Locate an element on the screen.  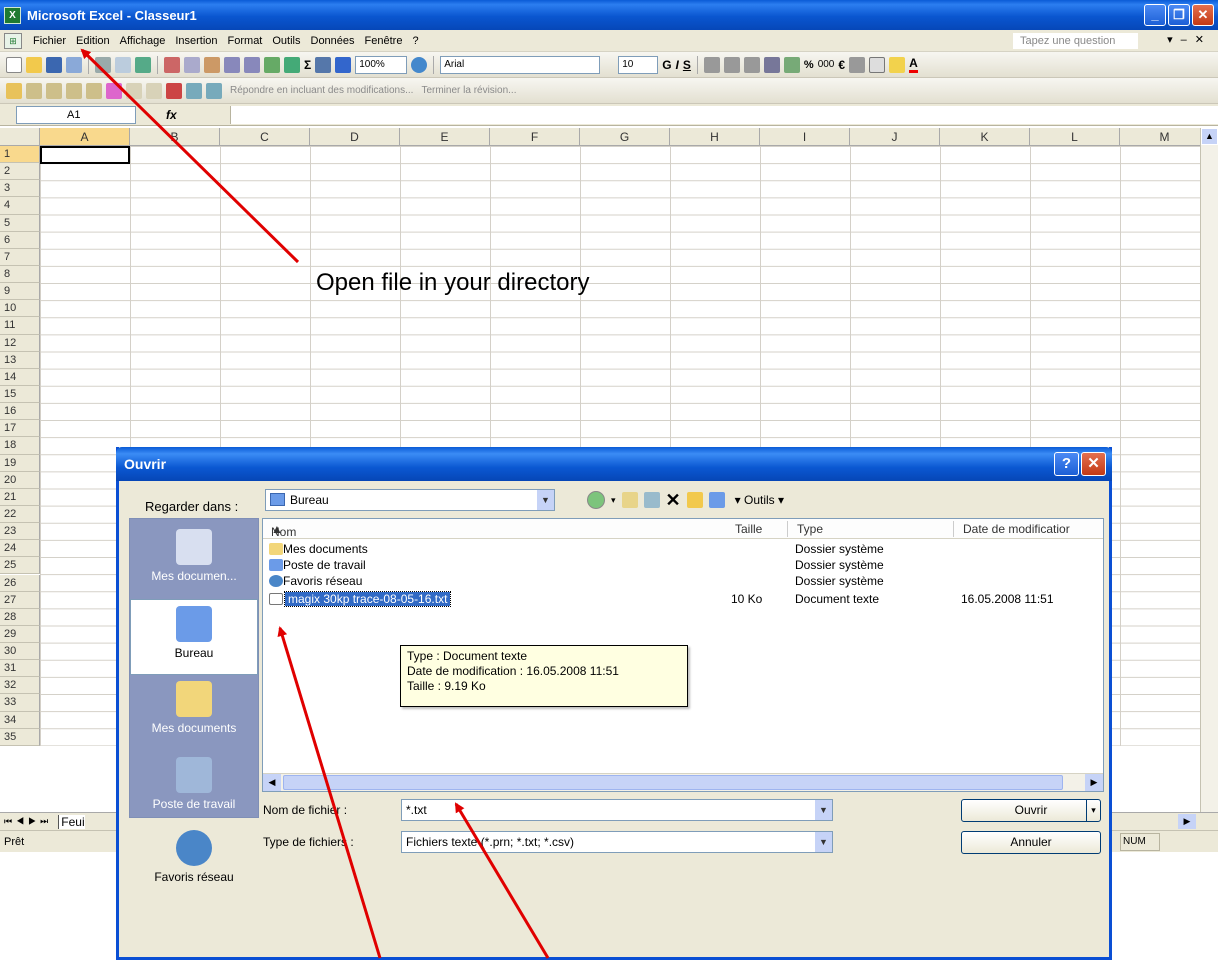
copy-icon is located at coordinates (192, 64).